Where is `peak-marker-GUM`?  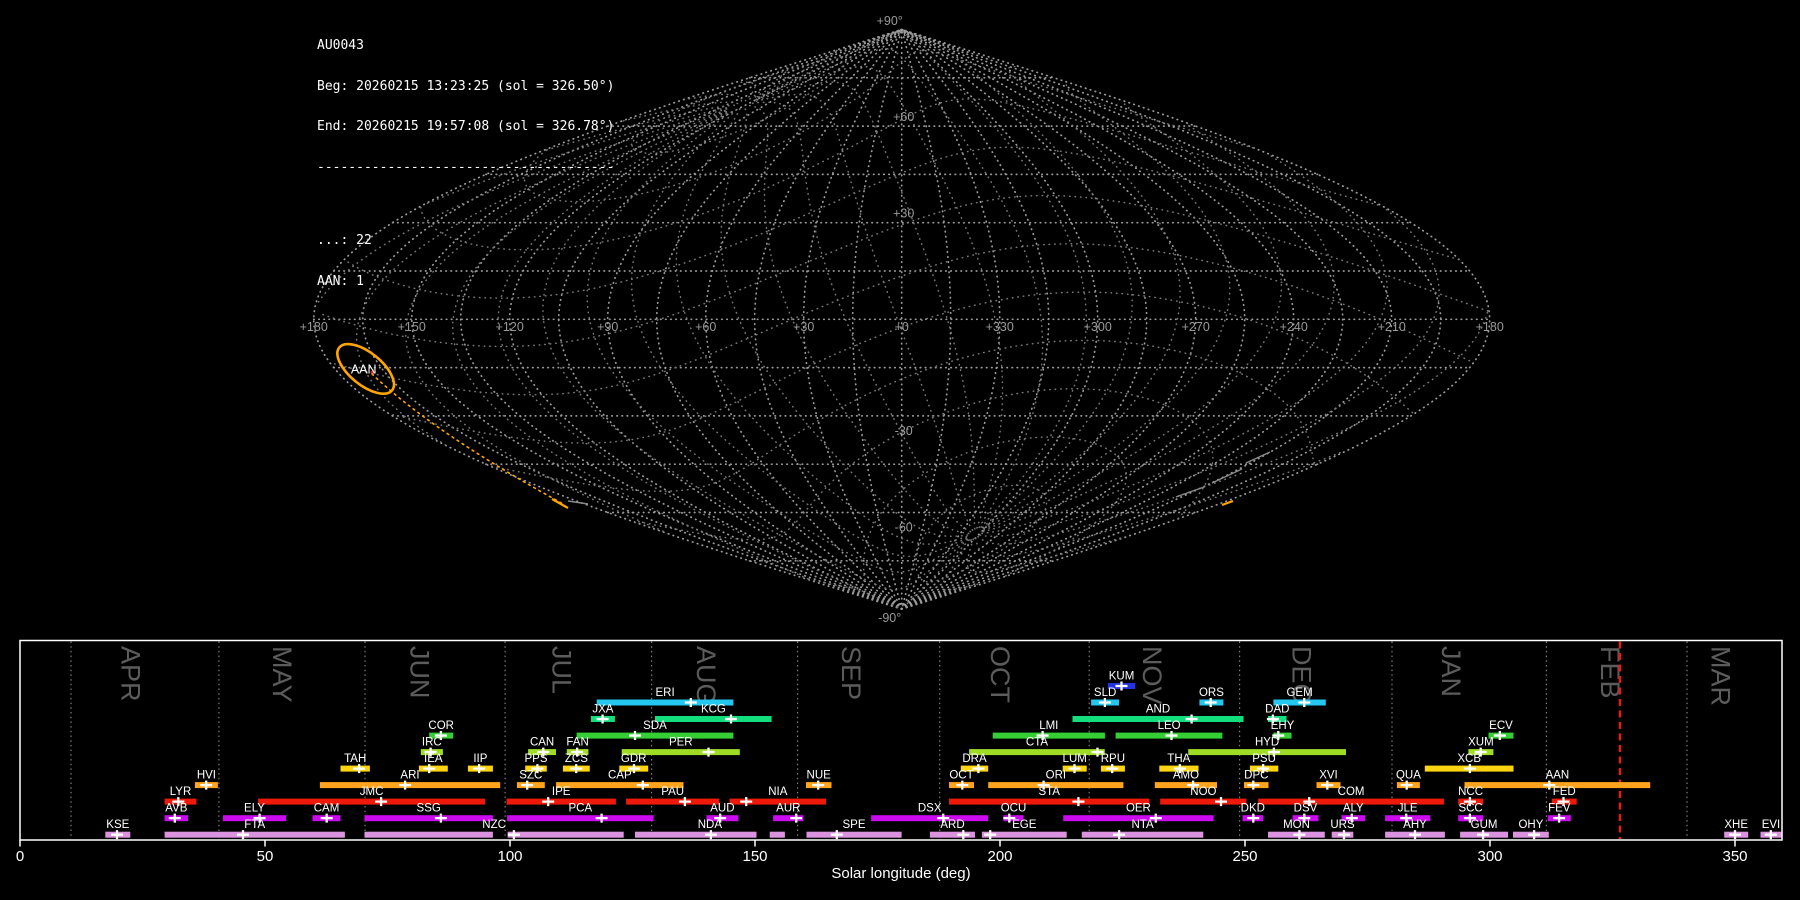
peak-marker-GUM is located at coordinates (1483, 835).